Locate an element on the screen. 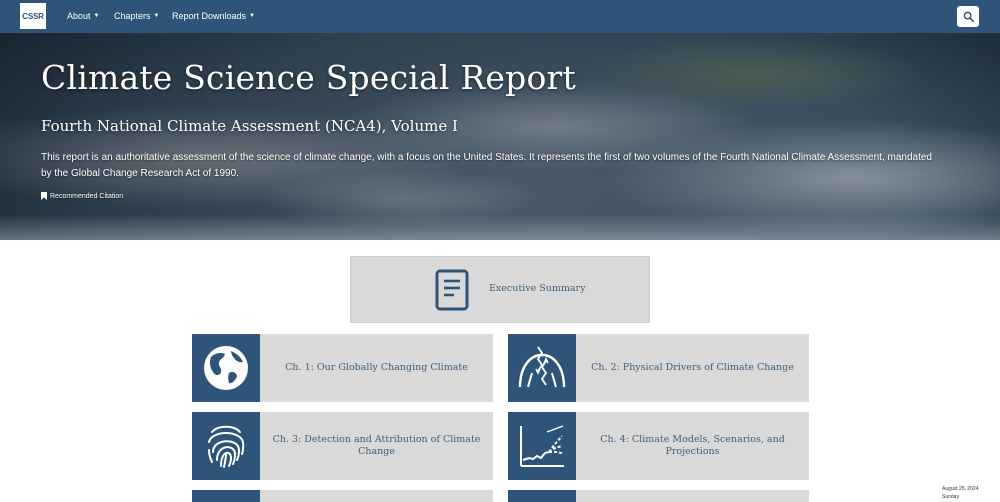 The width and height of the screenshot is (1000, 502). nav-report-downloads: Report Downloads ▼ is located at coordinates (213, 16).